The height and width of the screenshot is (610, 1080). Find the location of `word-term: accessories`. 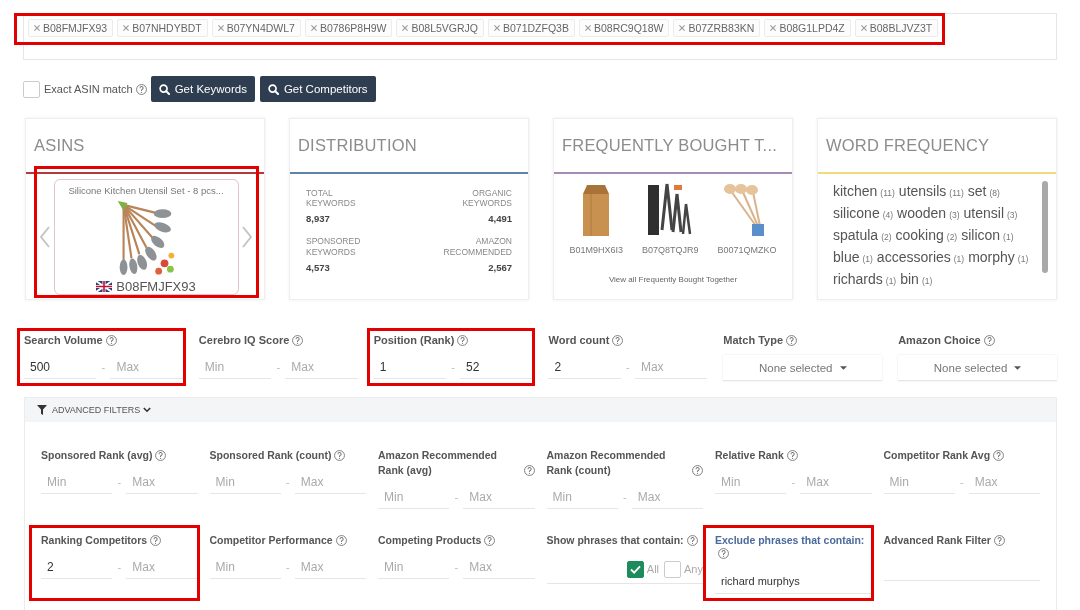

word-term: accessories is located at coordinates (913, 257).